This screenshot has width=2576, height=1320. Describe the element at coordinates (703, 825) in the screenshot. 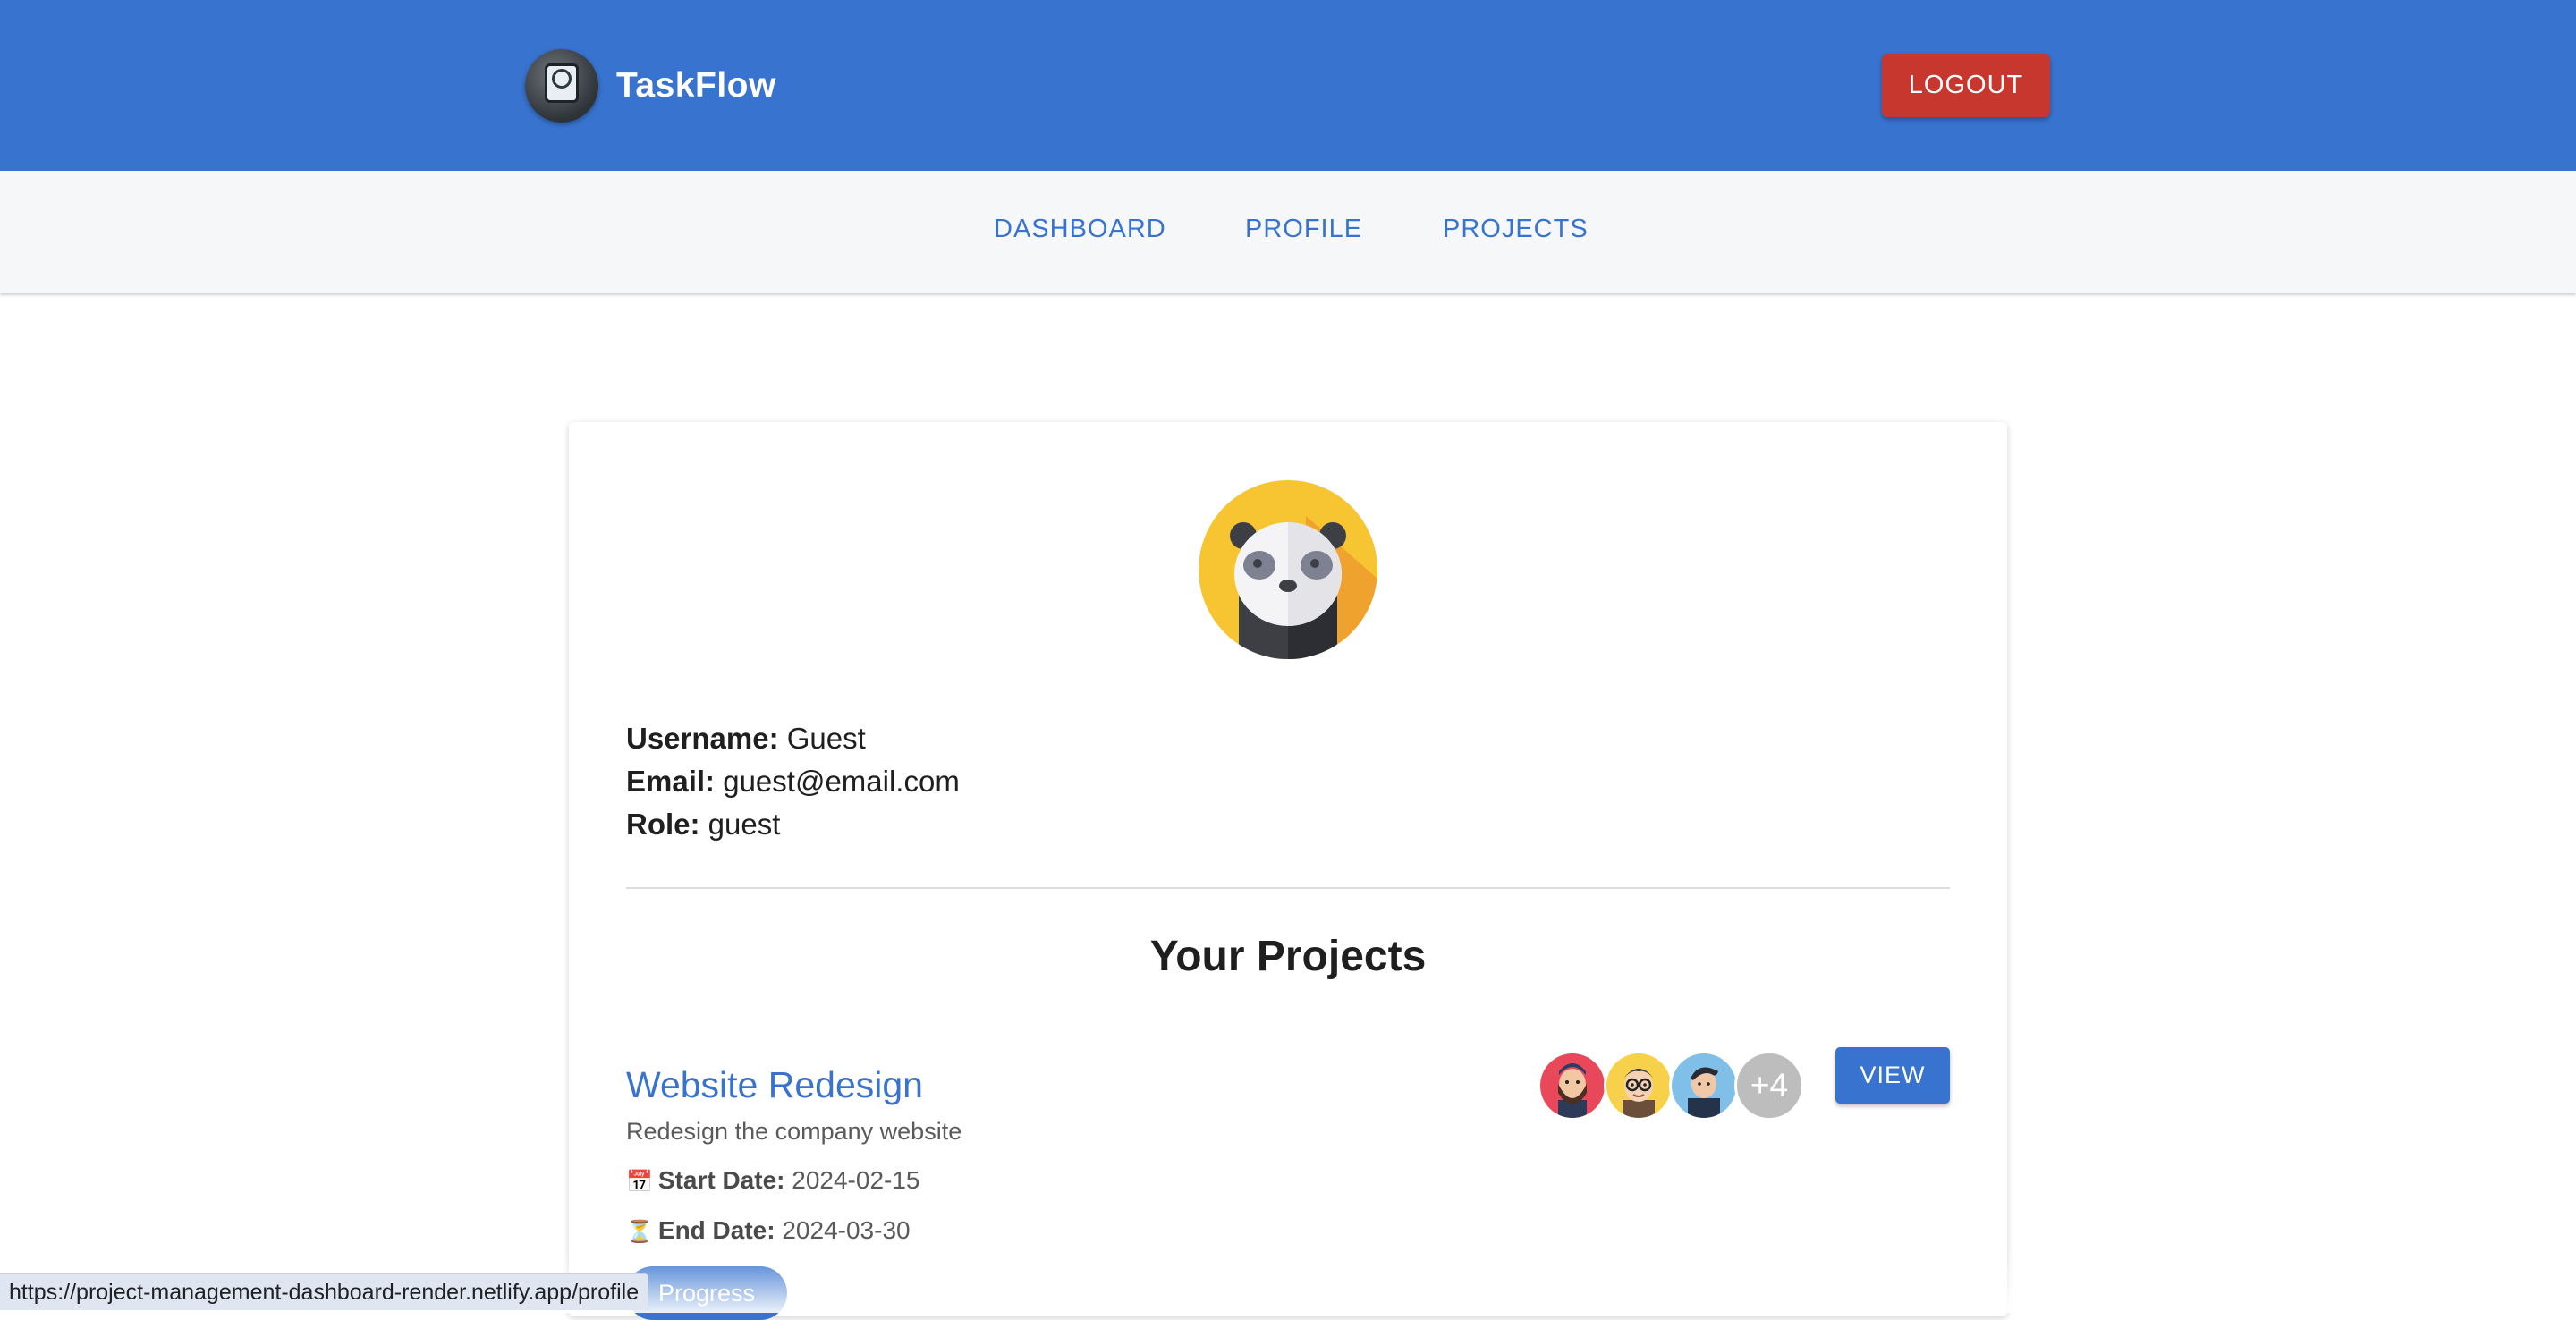

I see `role-row: Role: guest` at that location.